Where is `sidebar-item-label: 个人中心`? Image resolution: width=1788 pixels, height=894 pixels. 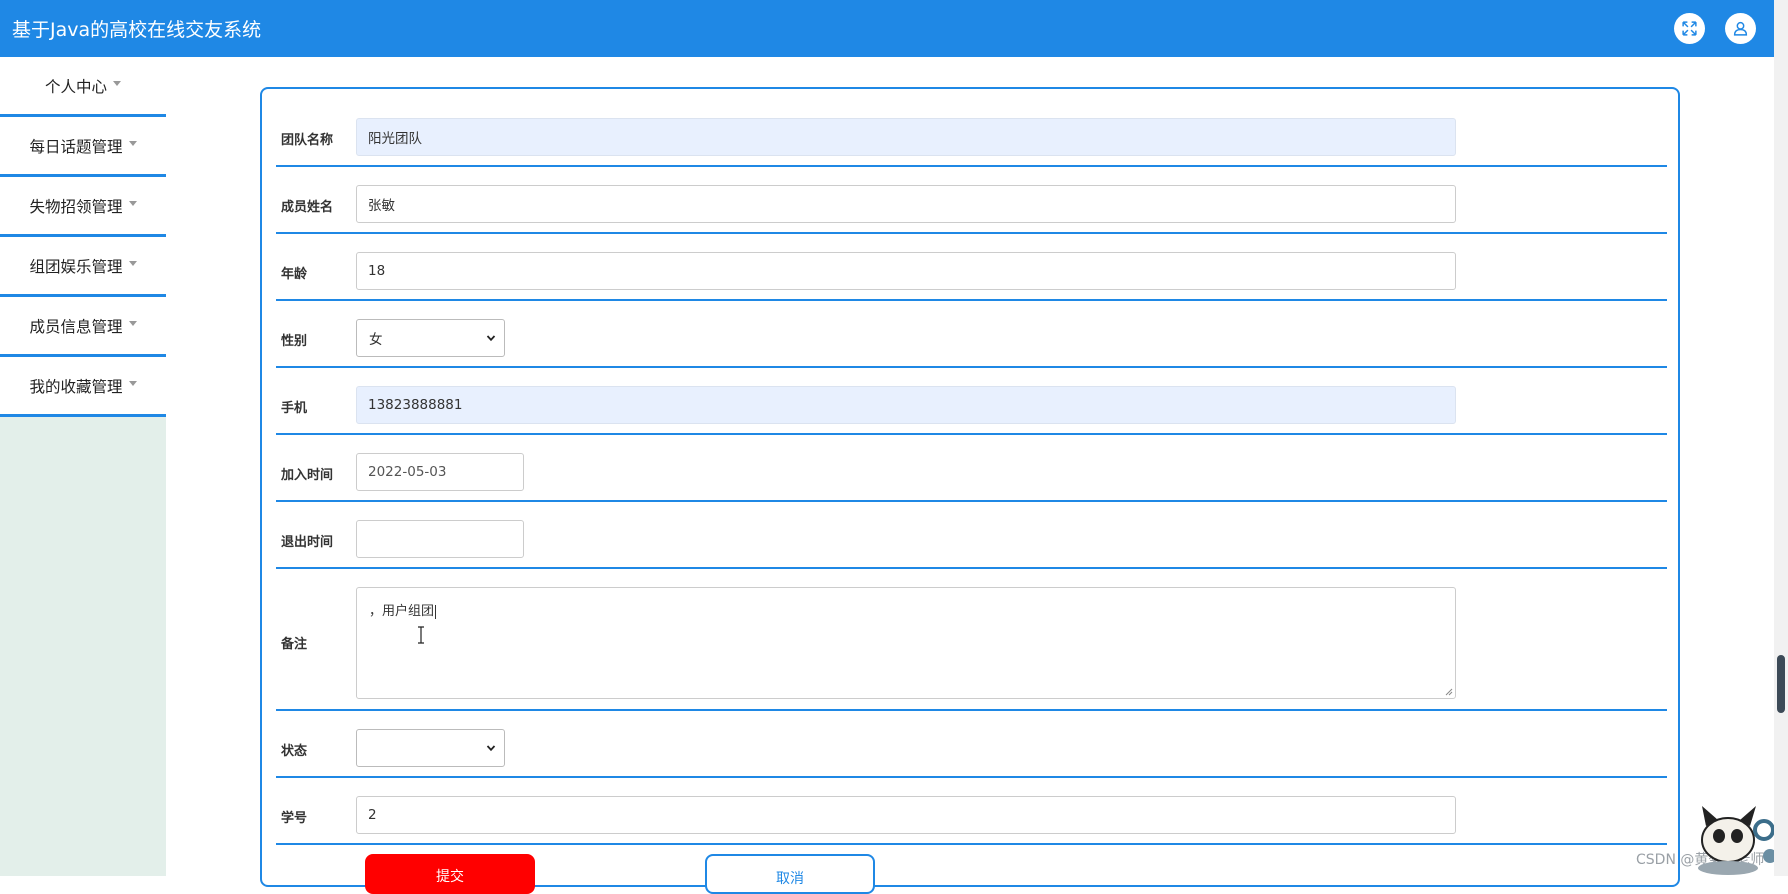 sidebar-item-label: 个人中心 is located at coordinates (75, 86).